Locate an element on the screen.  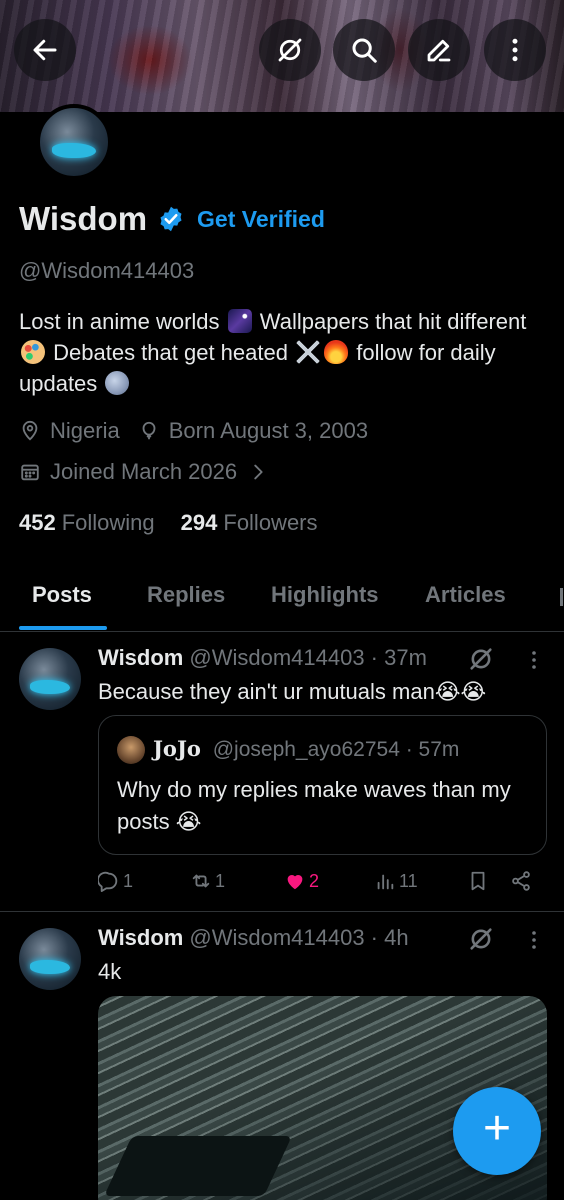
like-button: 2 is located at coordinates (301, 881).